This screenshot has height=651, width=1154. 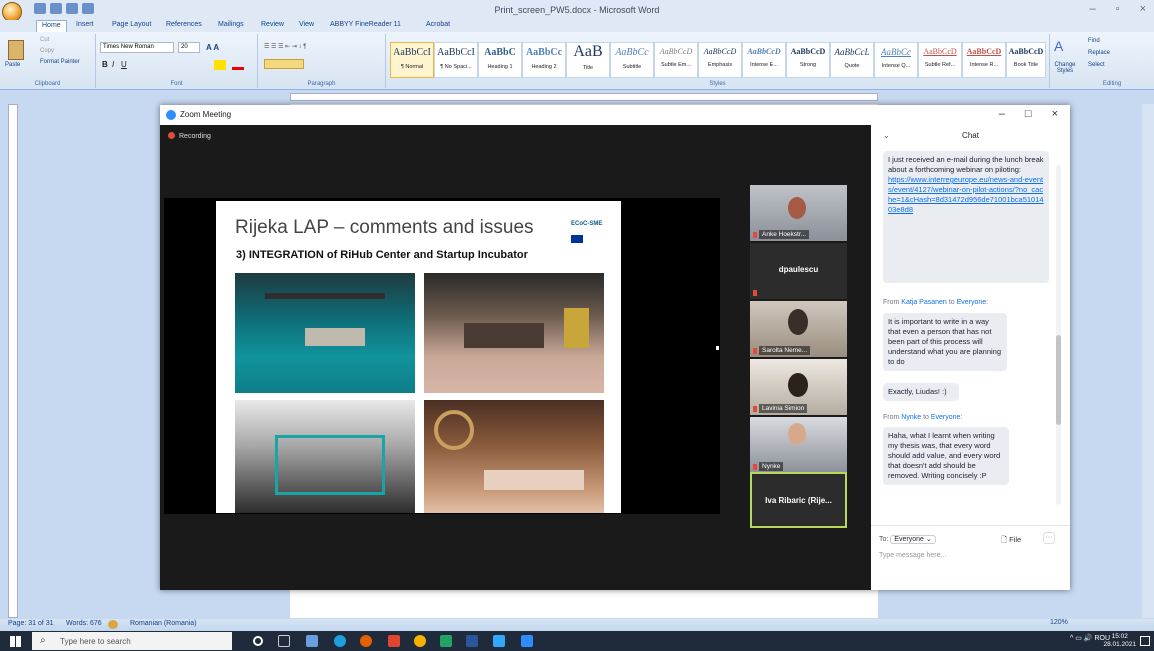 What do you see at coordinates (1078, 638) in the screenshot?
I see `network-icon: ▭` at bounding box center [1078, 638].